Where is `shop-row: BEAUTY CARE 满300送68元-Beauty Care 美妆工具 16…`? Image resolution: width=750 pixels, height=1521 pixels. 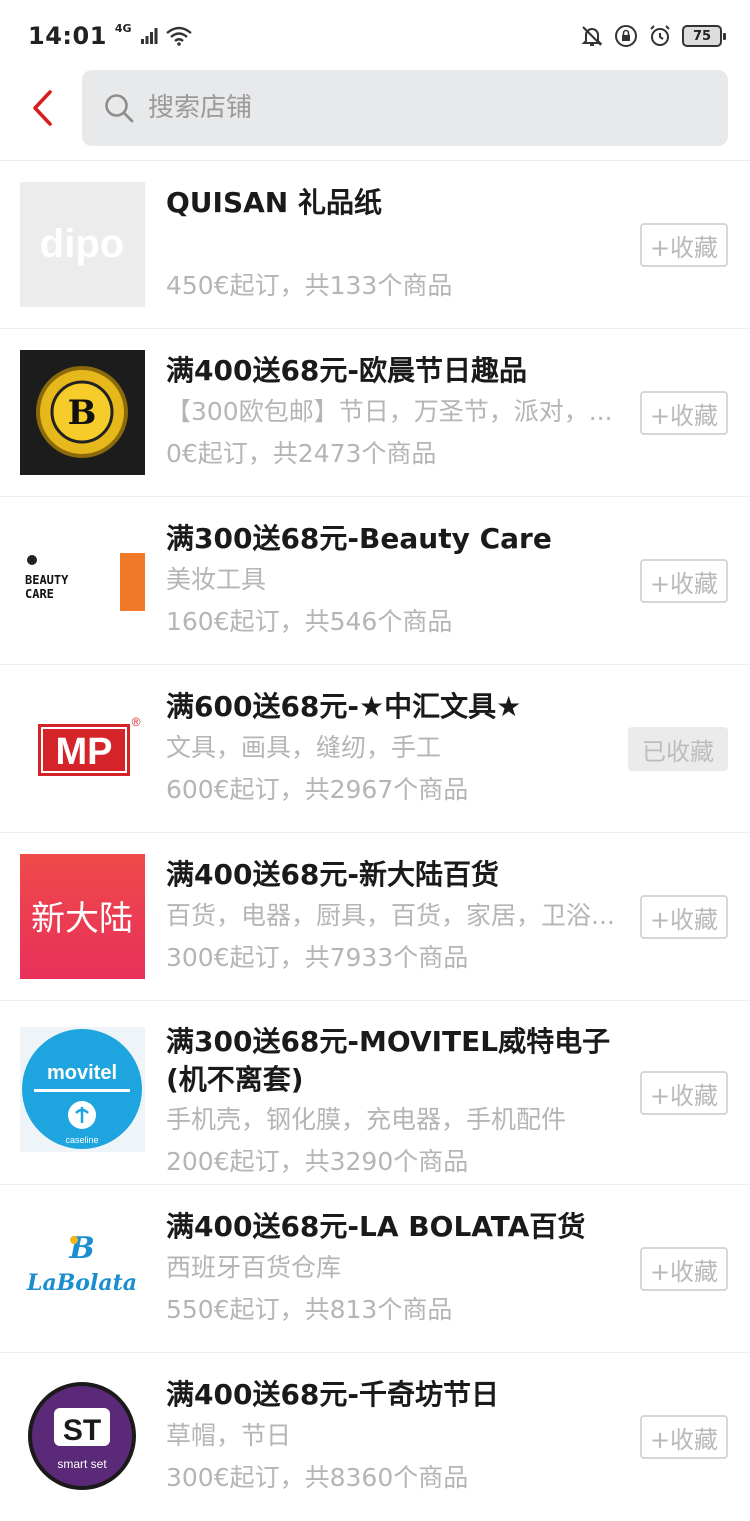
shop-row: BEAUTY CARE 满300送68元-Beauty Care 美妆工具 16… is located at coordinates (375, 581).